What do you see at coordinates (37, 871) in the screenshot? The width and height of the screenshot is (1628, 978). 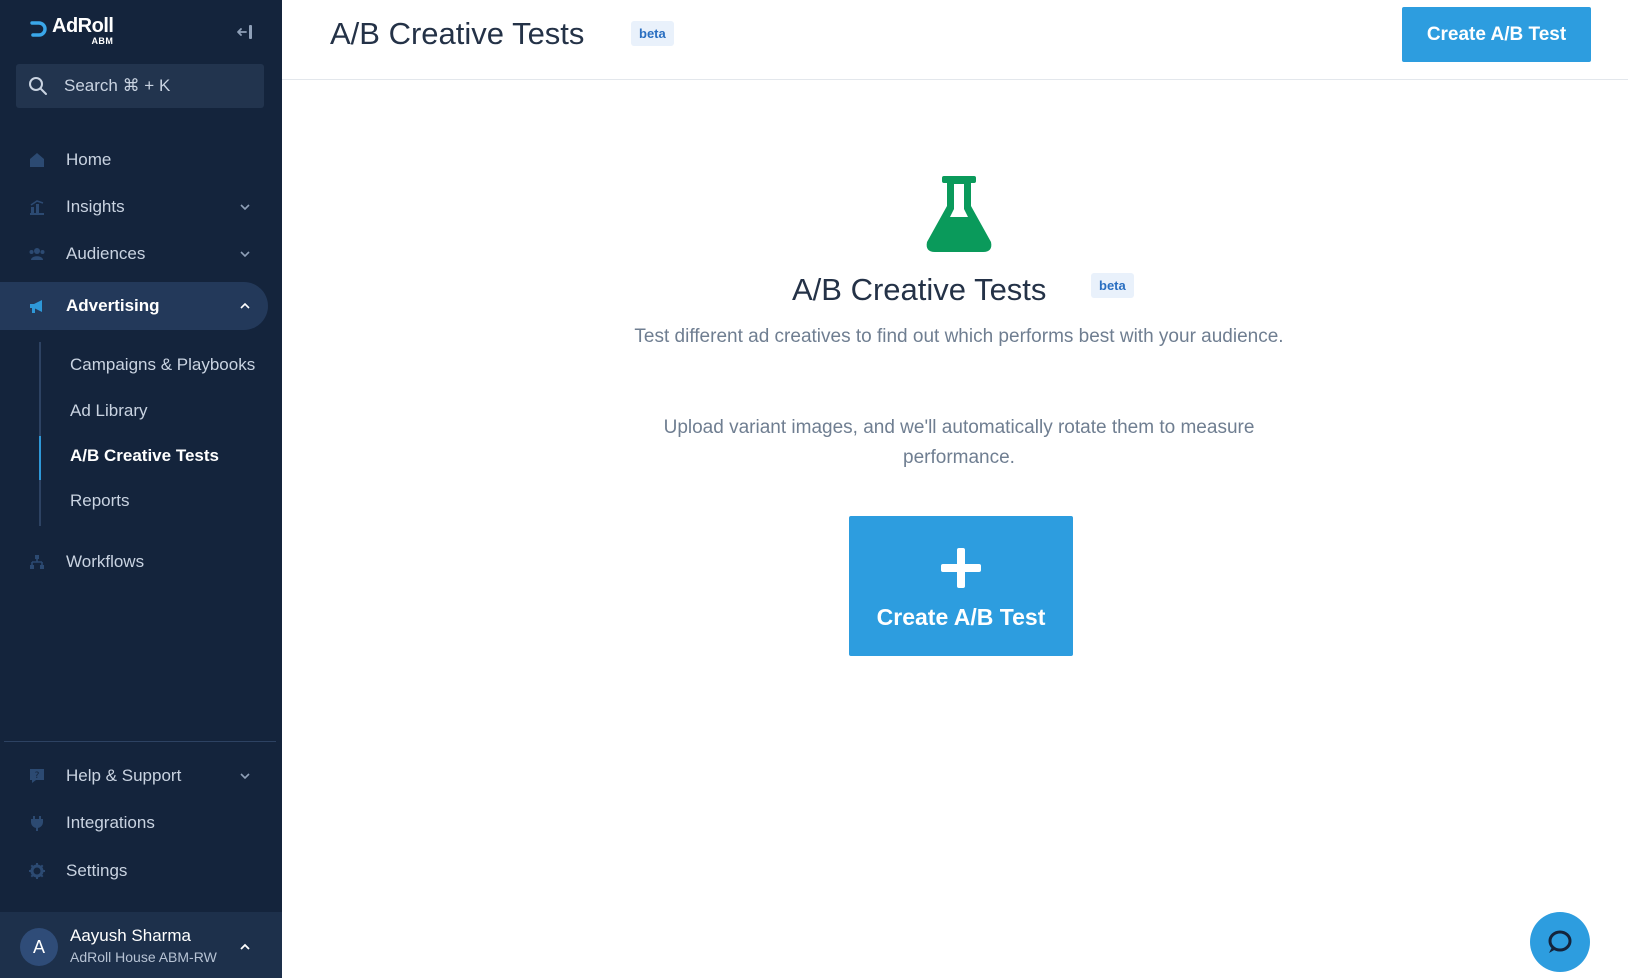 I see `gear-icon` at bounding box center [37, 871].